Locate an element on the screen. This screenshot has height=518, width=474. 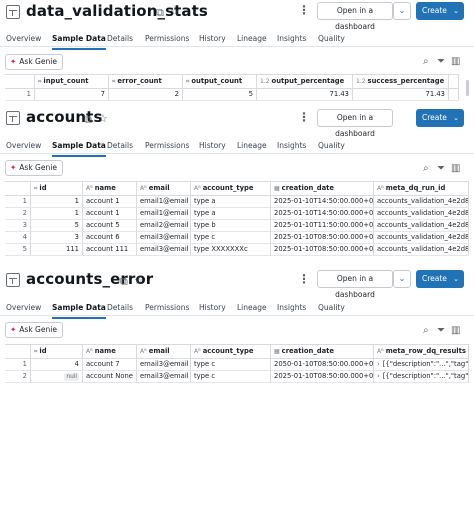
column-header-input-count: ⌗ input_count is located at coordinates (72, 82).